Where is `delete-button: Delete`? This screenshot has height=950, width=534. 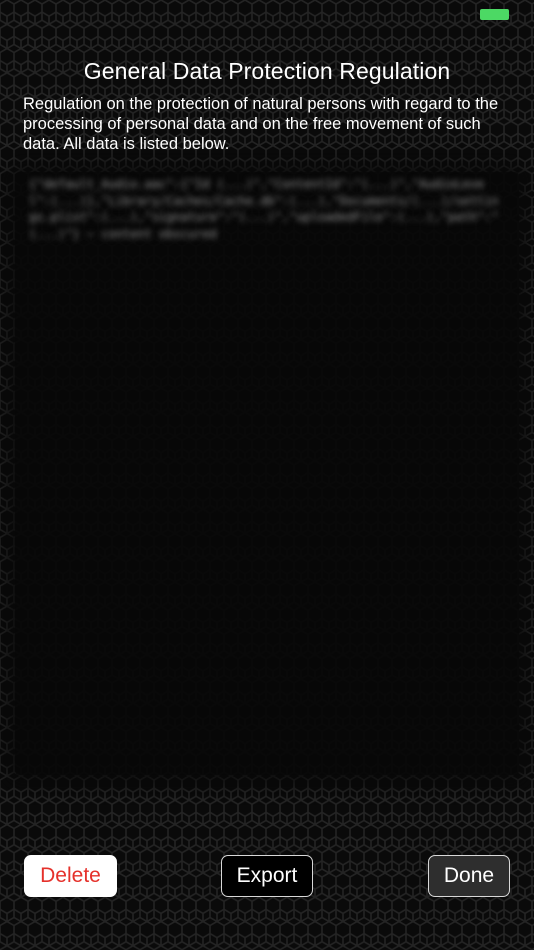
delete-button: Delete is located at coordinates (70, 876).